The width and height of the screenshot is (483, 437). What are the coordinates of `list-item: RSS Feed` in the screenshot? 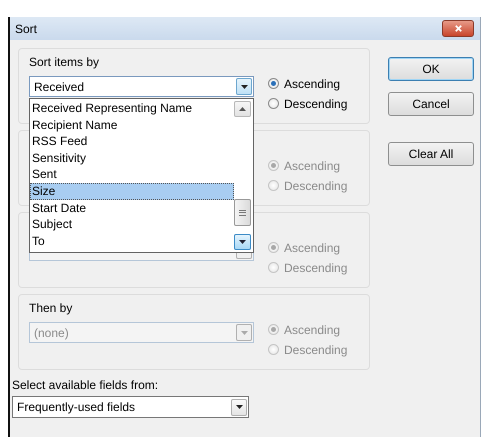 It's located at (132, 141).